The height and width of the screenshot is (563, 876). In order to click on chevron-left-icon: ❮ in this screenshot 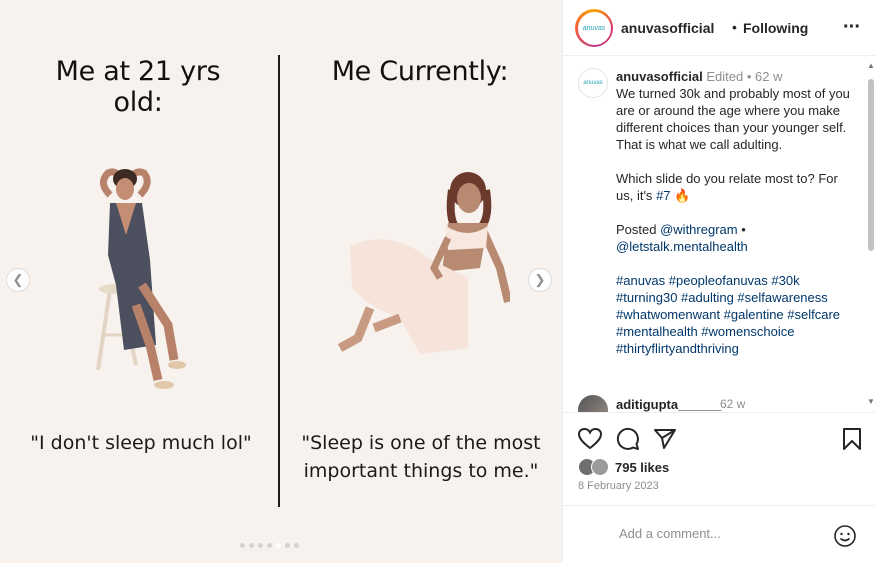, I will do `click(18, 279)`.